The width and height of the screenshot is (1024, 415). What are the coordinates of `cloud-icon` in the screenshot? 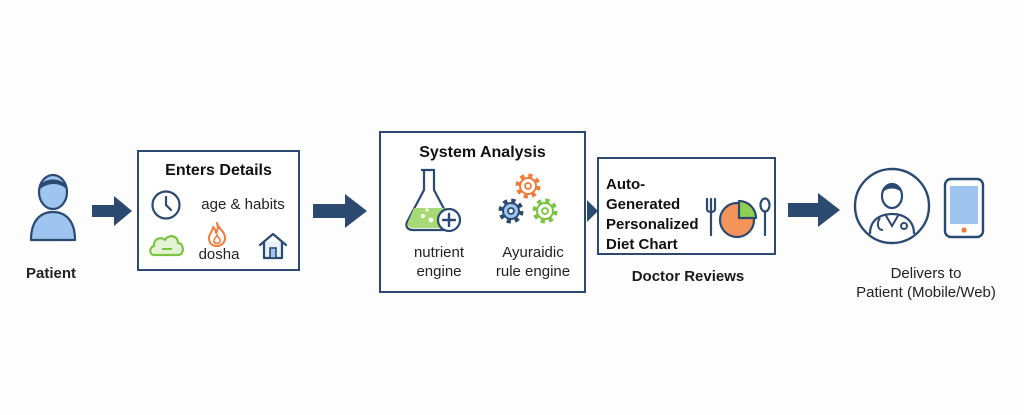 It's located at (166, 246).